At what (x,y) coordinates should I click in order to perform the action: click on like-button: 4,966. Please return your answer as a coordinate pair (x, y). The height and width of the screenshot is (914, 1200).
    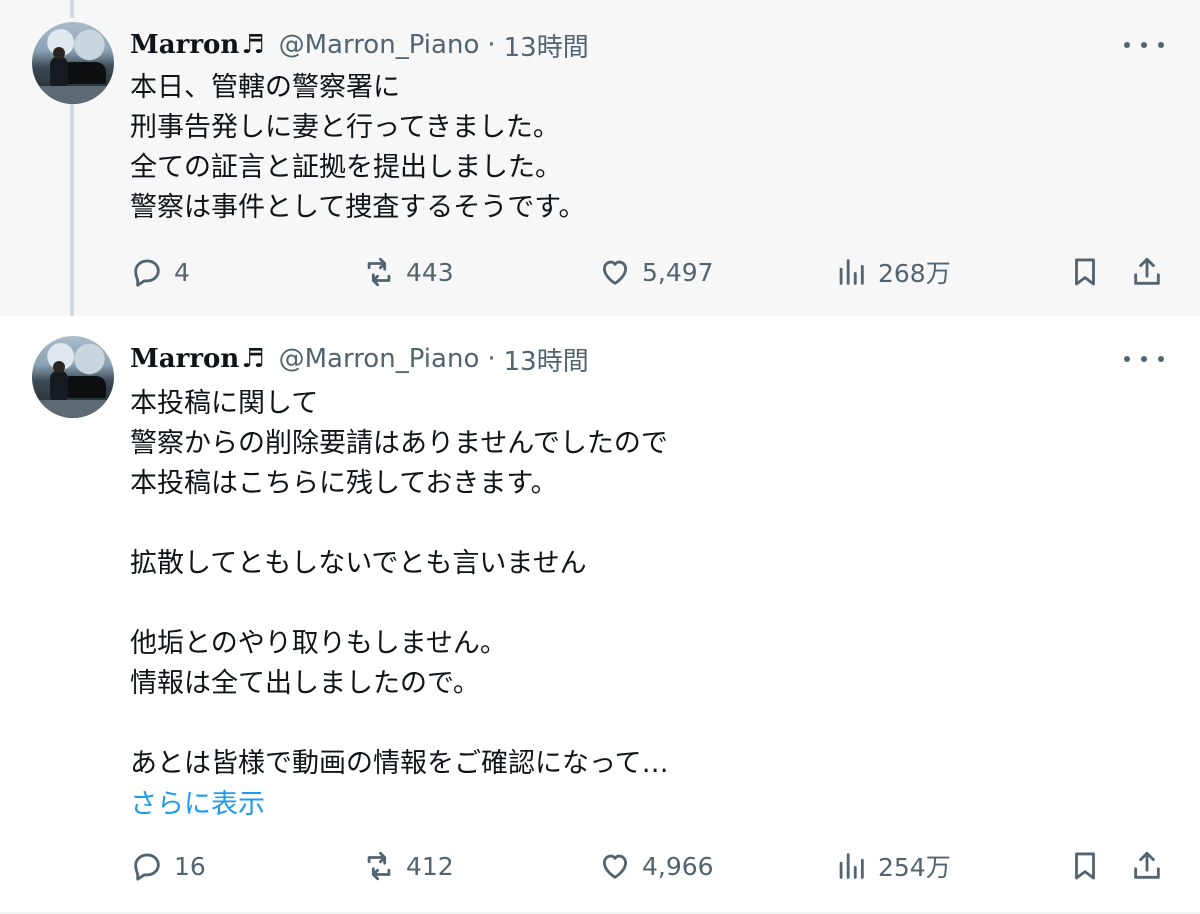
    Looking at the image, I should click on (656, 866).